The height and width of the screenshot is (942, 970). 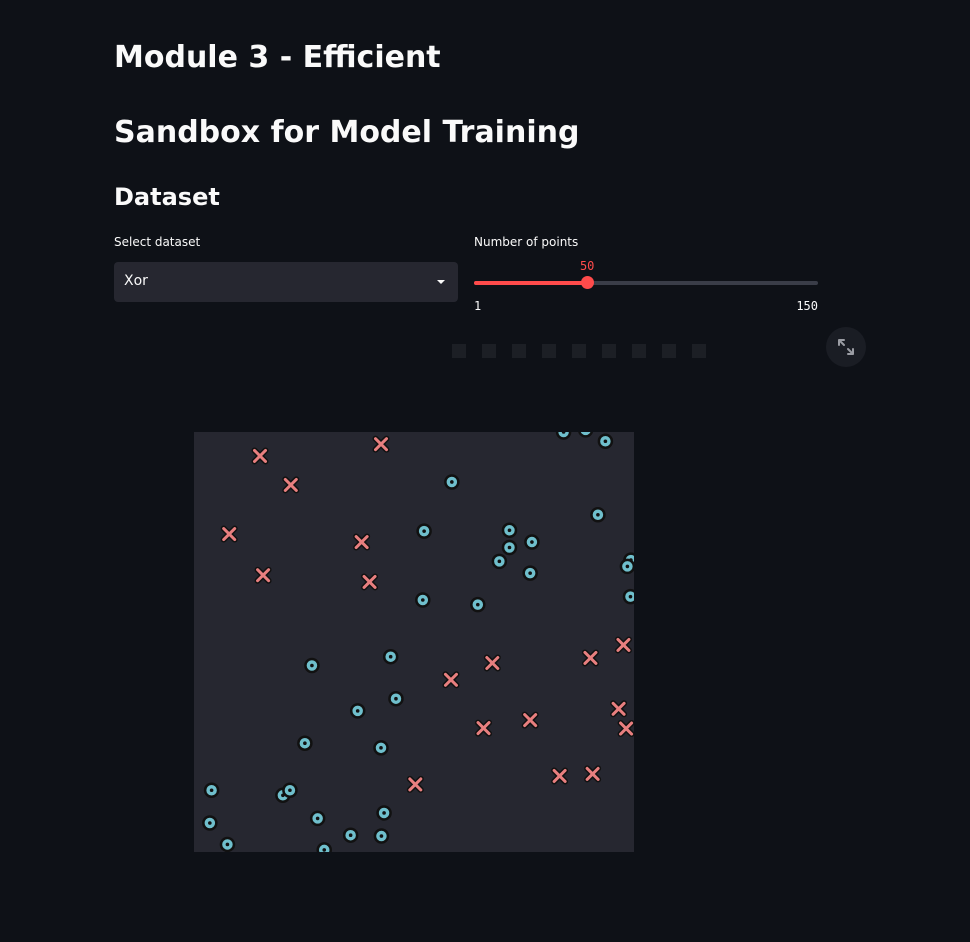 What do you see at coordinates (519, 351) in the screenshot?
I see `box-select-icon` at bounding box center [519, 351].